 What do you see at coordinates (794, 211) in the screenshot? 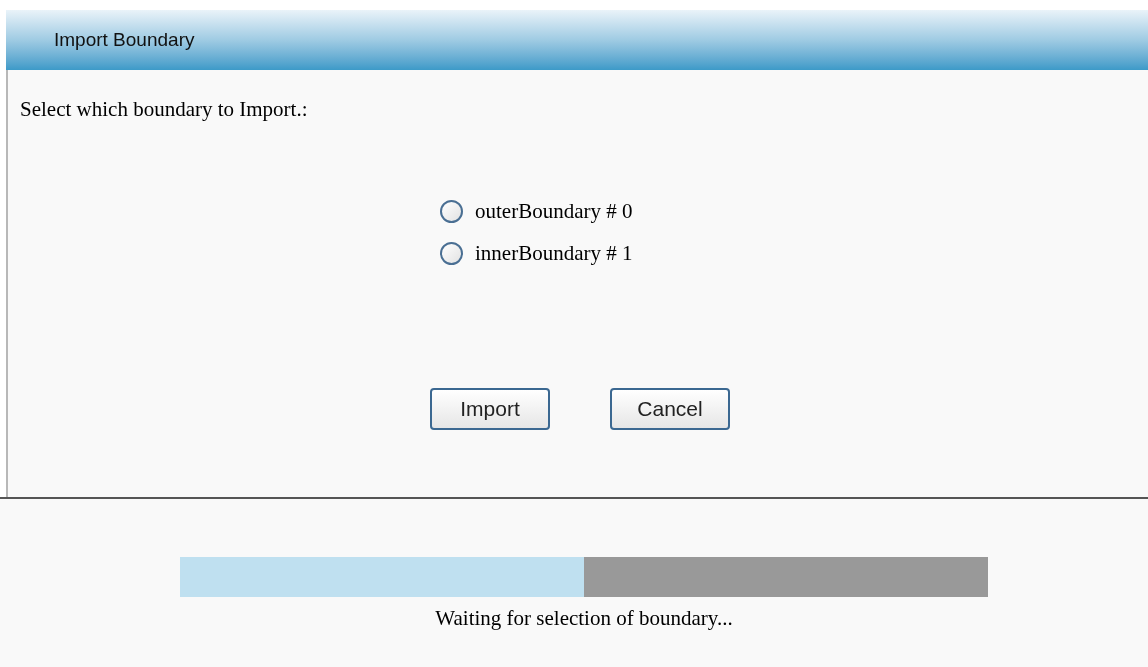
I see `radio-option: outerBoundary # 0` at bounding box center [794, 211].